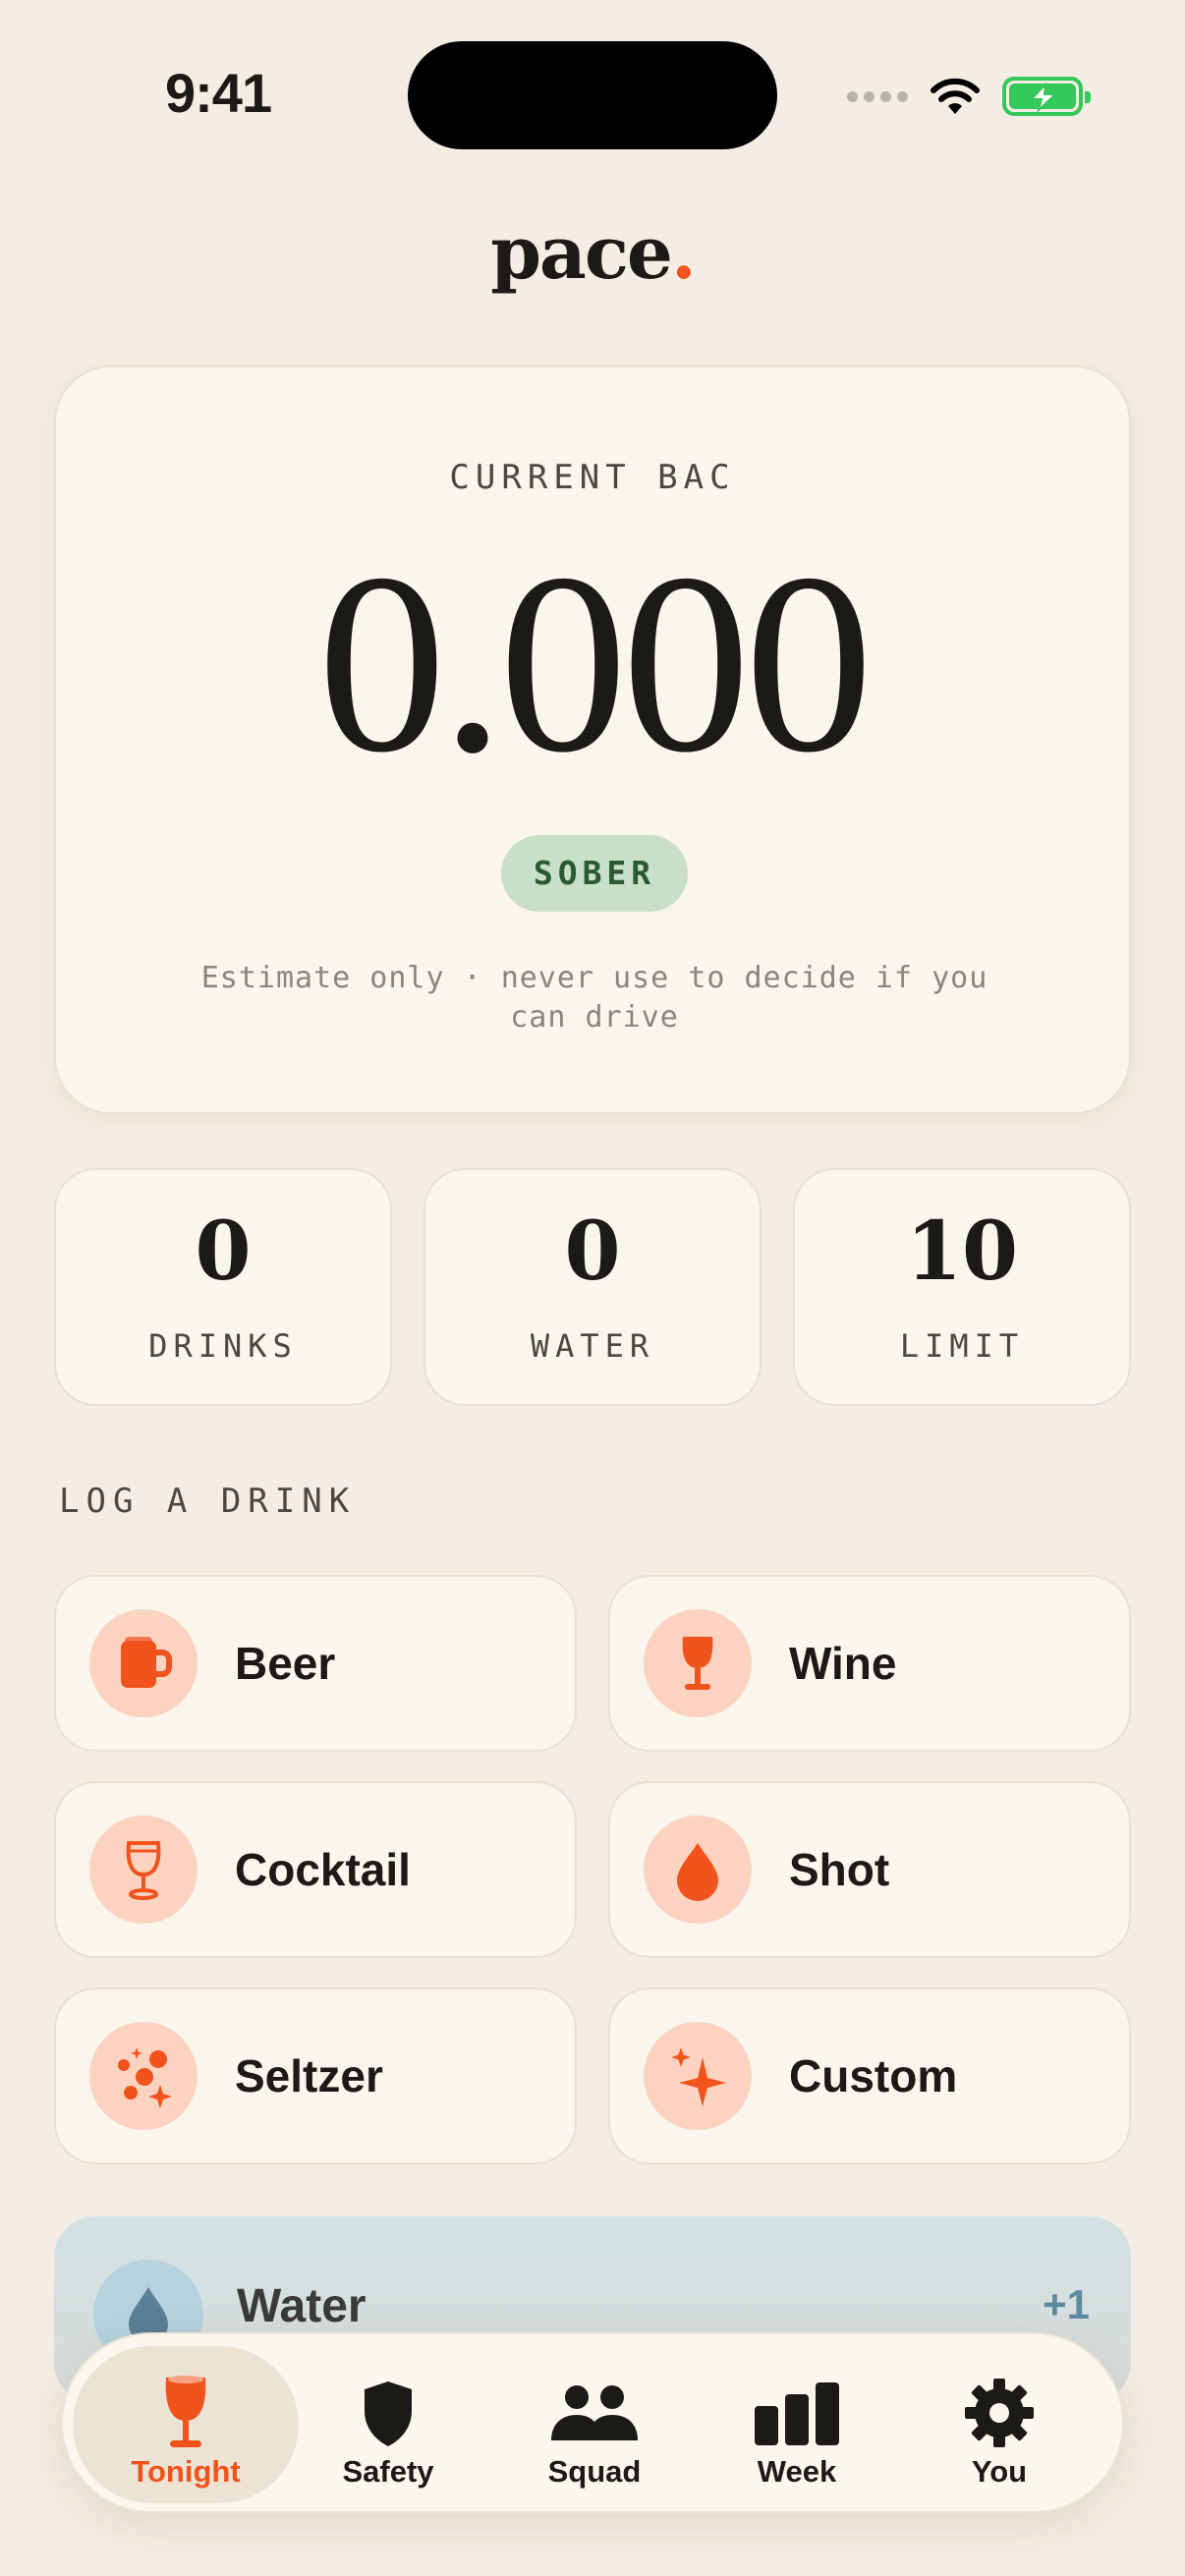 Image resolution: width=1185 pixels, height=2576 pixels. What do you see at coordinates (962, 1251) in the screenshot?
I see `stat-value: 10` at bounding box center [962, 1251].